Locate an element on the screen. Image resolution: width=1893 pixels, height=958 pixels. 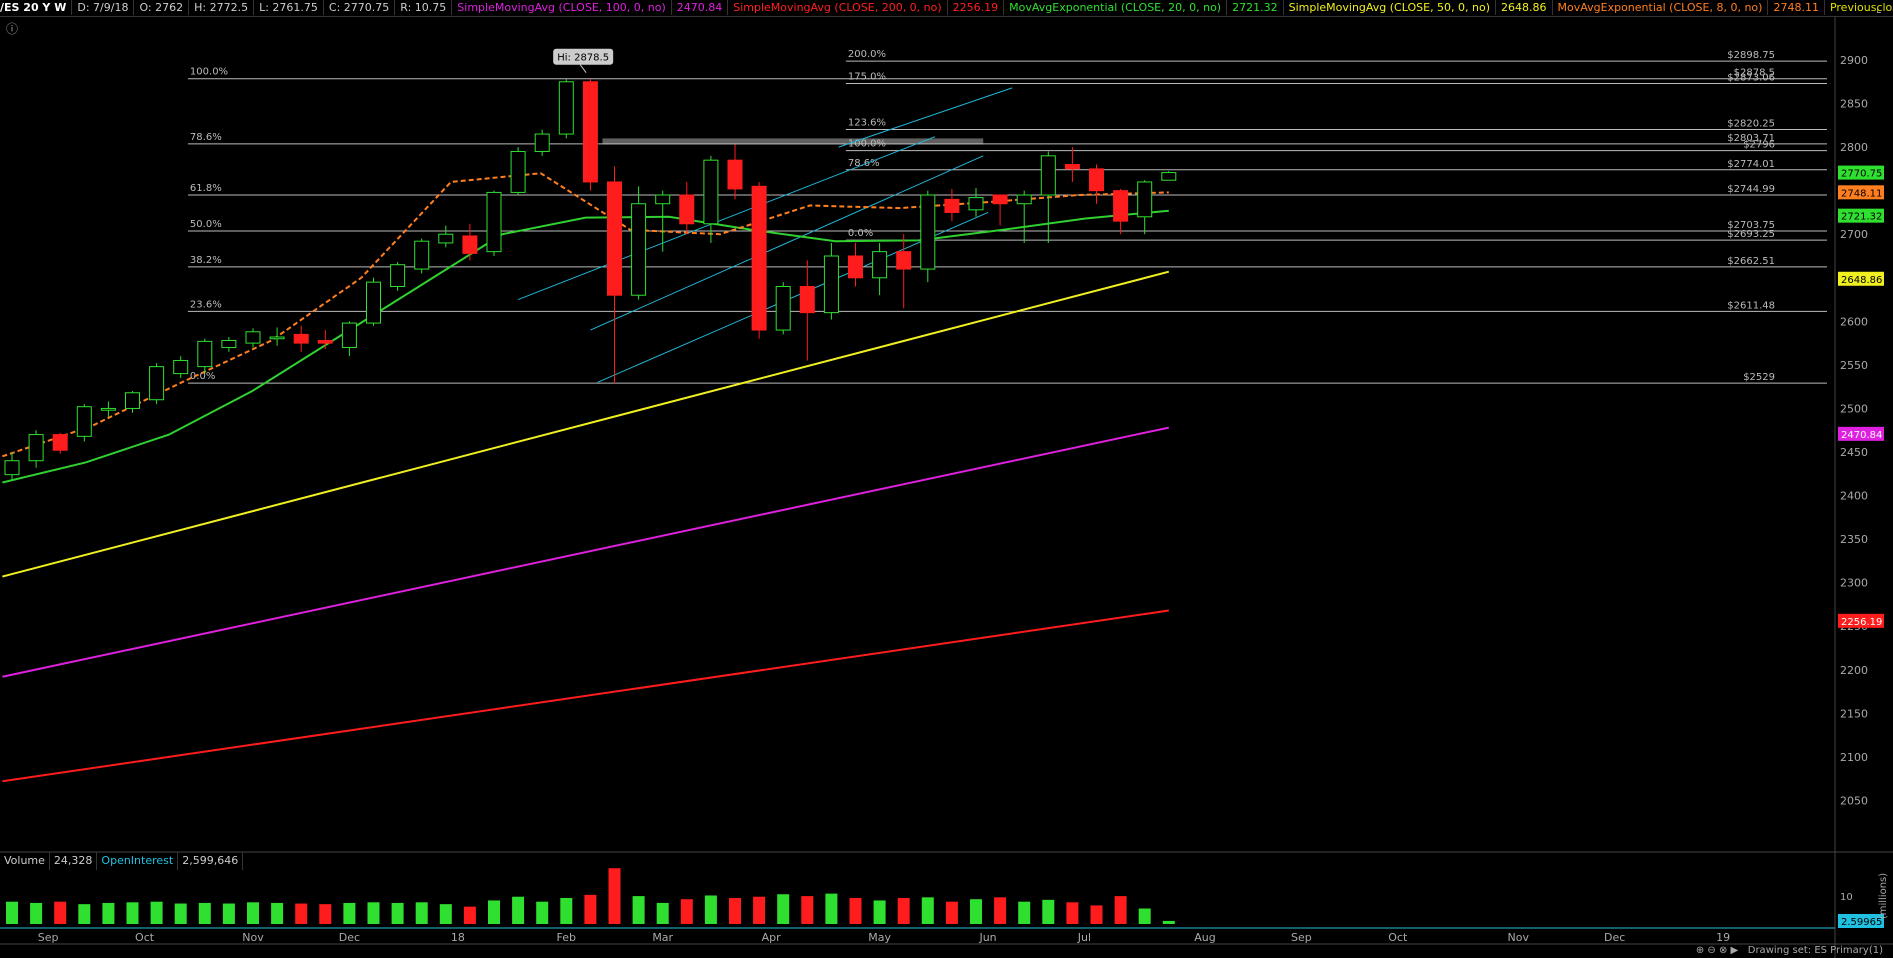
price-tick-label: 2150 is located at coordinates (1854, 713).